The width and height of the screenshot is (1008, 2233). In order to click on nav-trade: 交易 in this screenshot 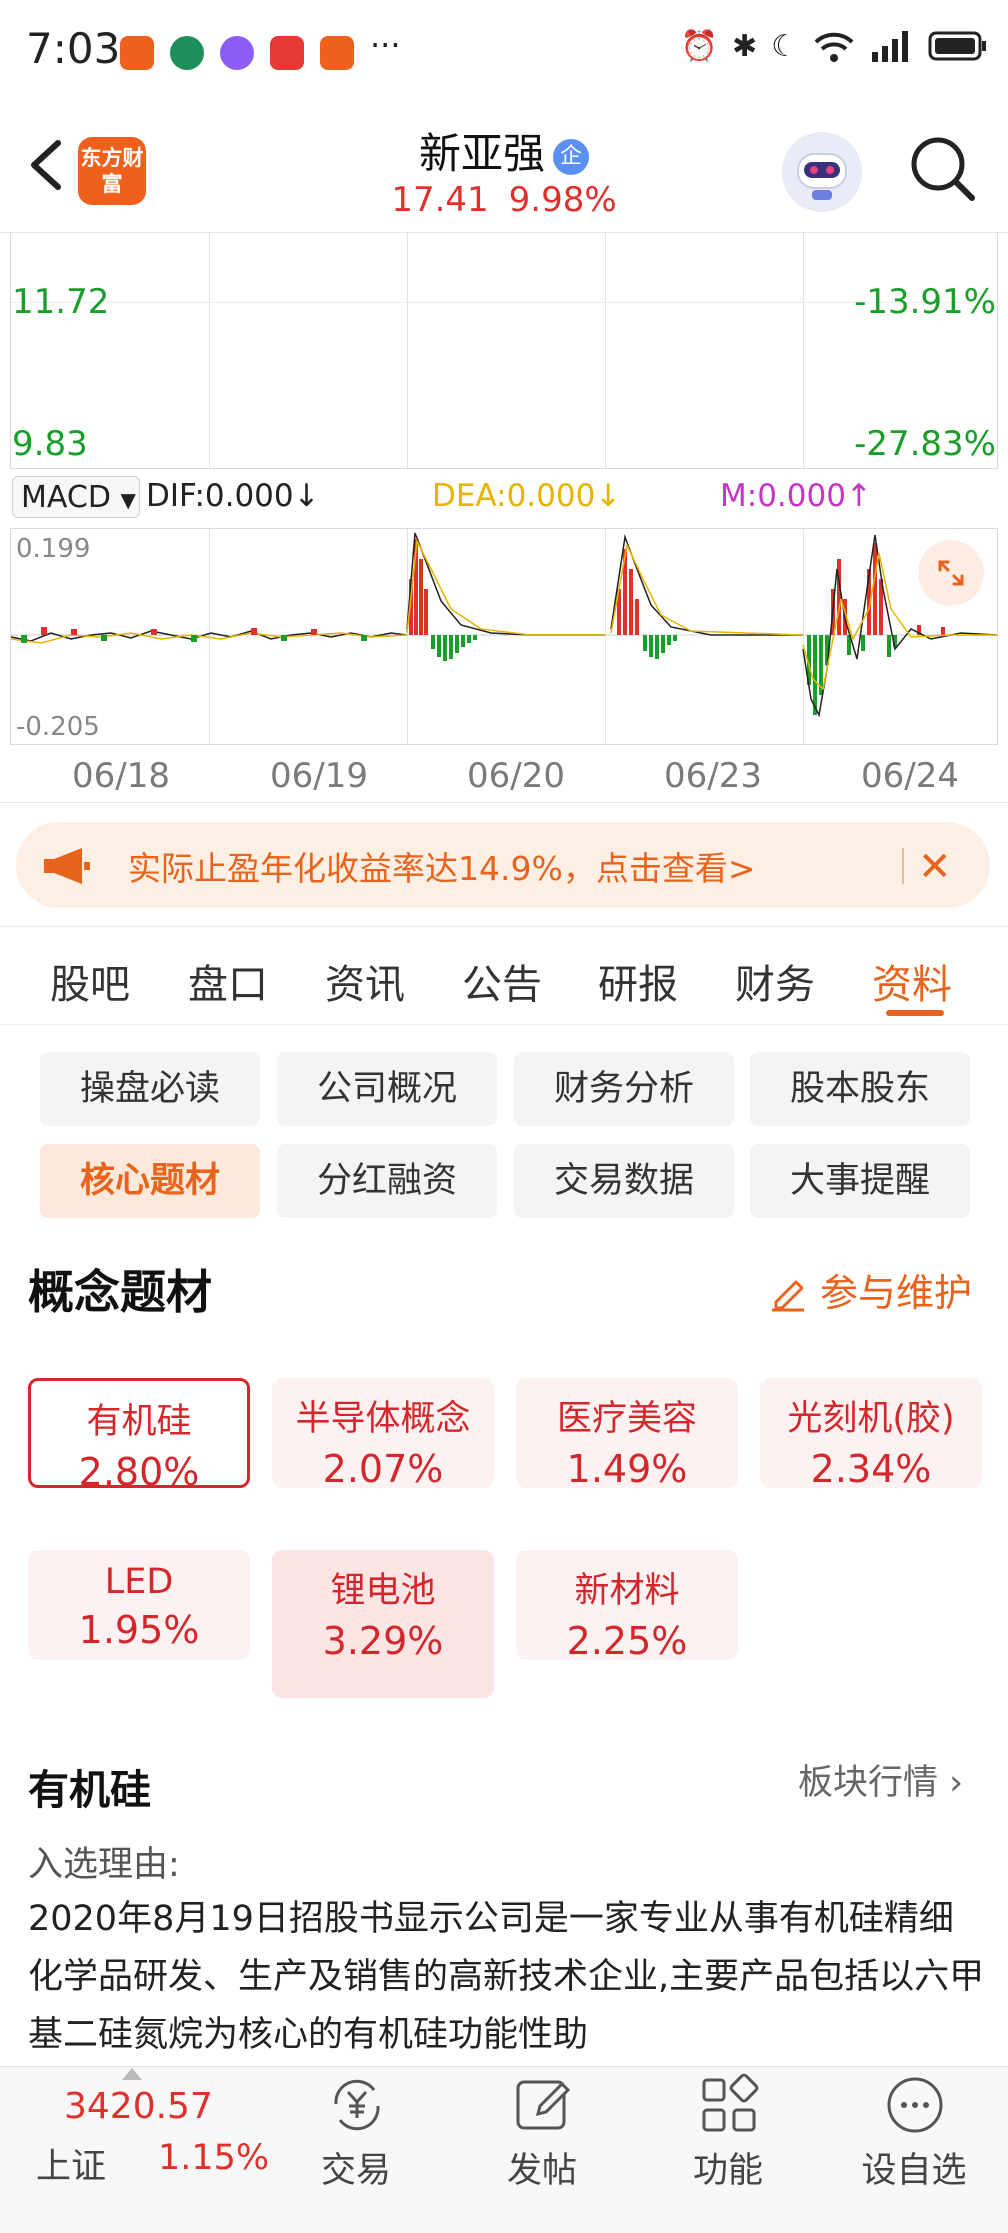, I will do `click(356, 2167)`.